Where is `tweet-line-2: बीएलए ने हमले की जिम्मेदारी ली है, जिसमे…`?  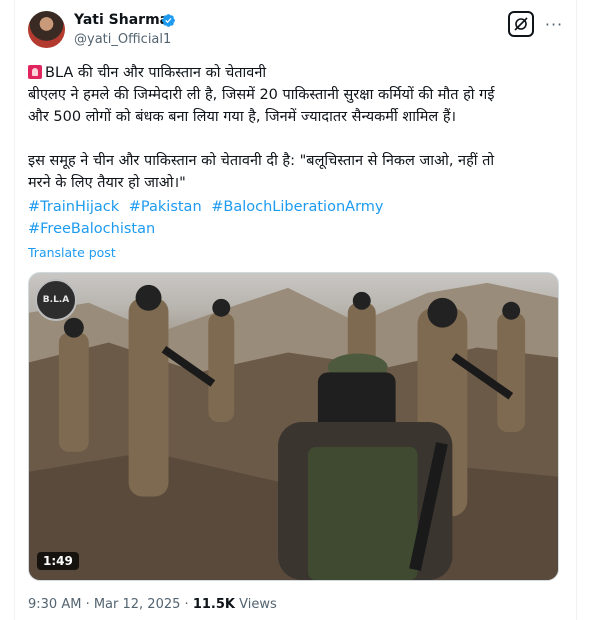 tweet-line-2: बीएलए ने हमले की जिम्मेदारी ली है, जिसमे… is located at coordinates (261, 95).